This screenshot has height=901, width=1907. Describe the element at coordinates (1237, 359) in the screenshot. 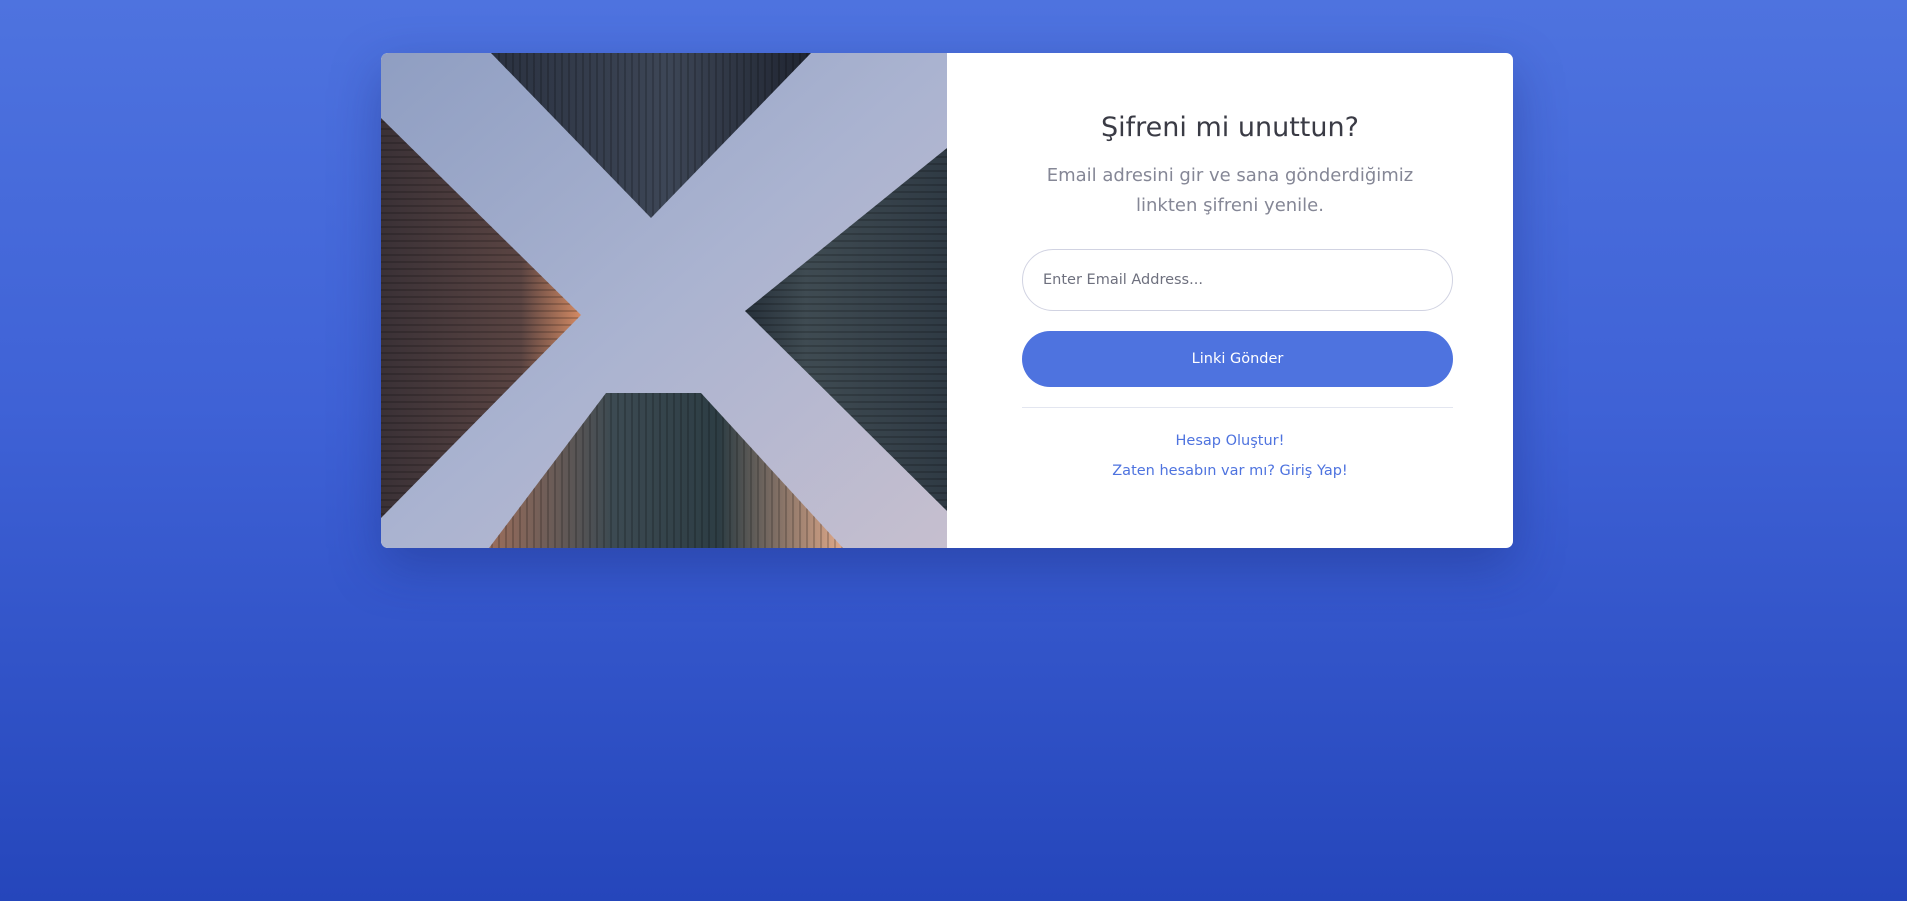

I see `send-link-button: Linki Gönder` at that location.